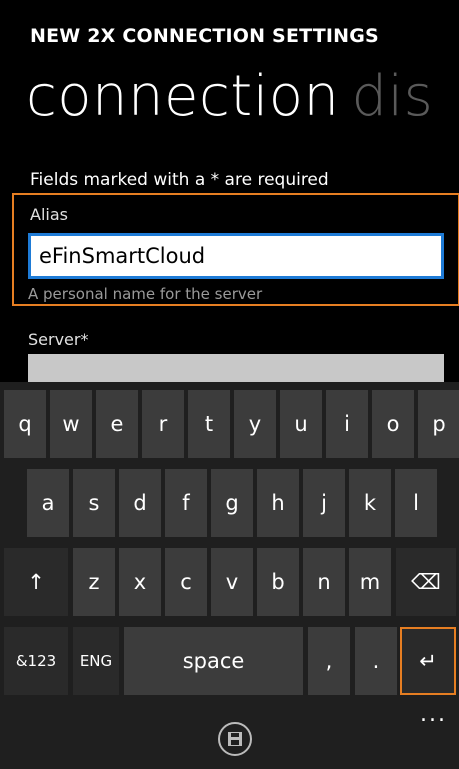  Describe the element at coordinates (140, 582) in the screenshot. I see `key-x: x` at that location.